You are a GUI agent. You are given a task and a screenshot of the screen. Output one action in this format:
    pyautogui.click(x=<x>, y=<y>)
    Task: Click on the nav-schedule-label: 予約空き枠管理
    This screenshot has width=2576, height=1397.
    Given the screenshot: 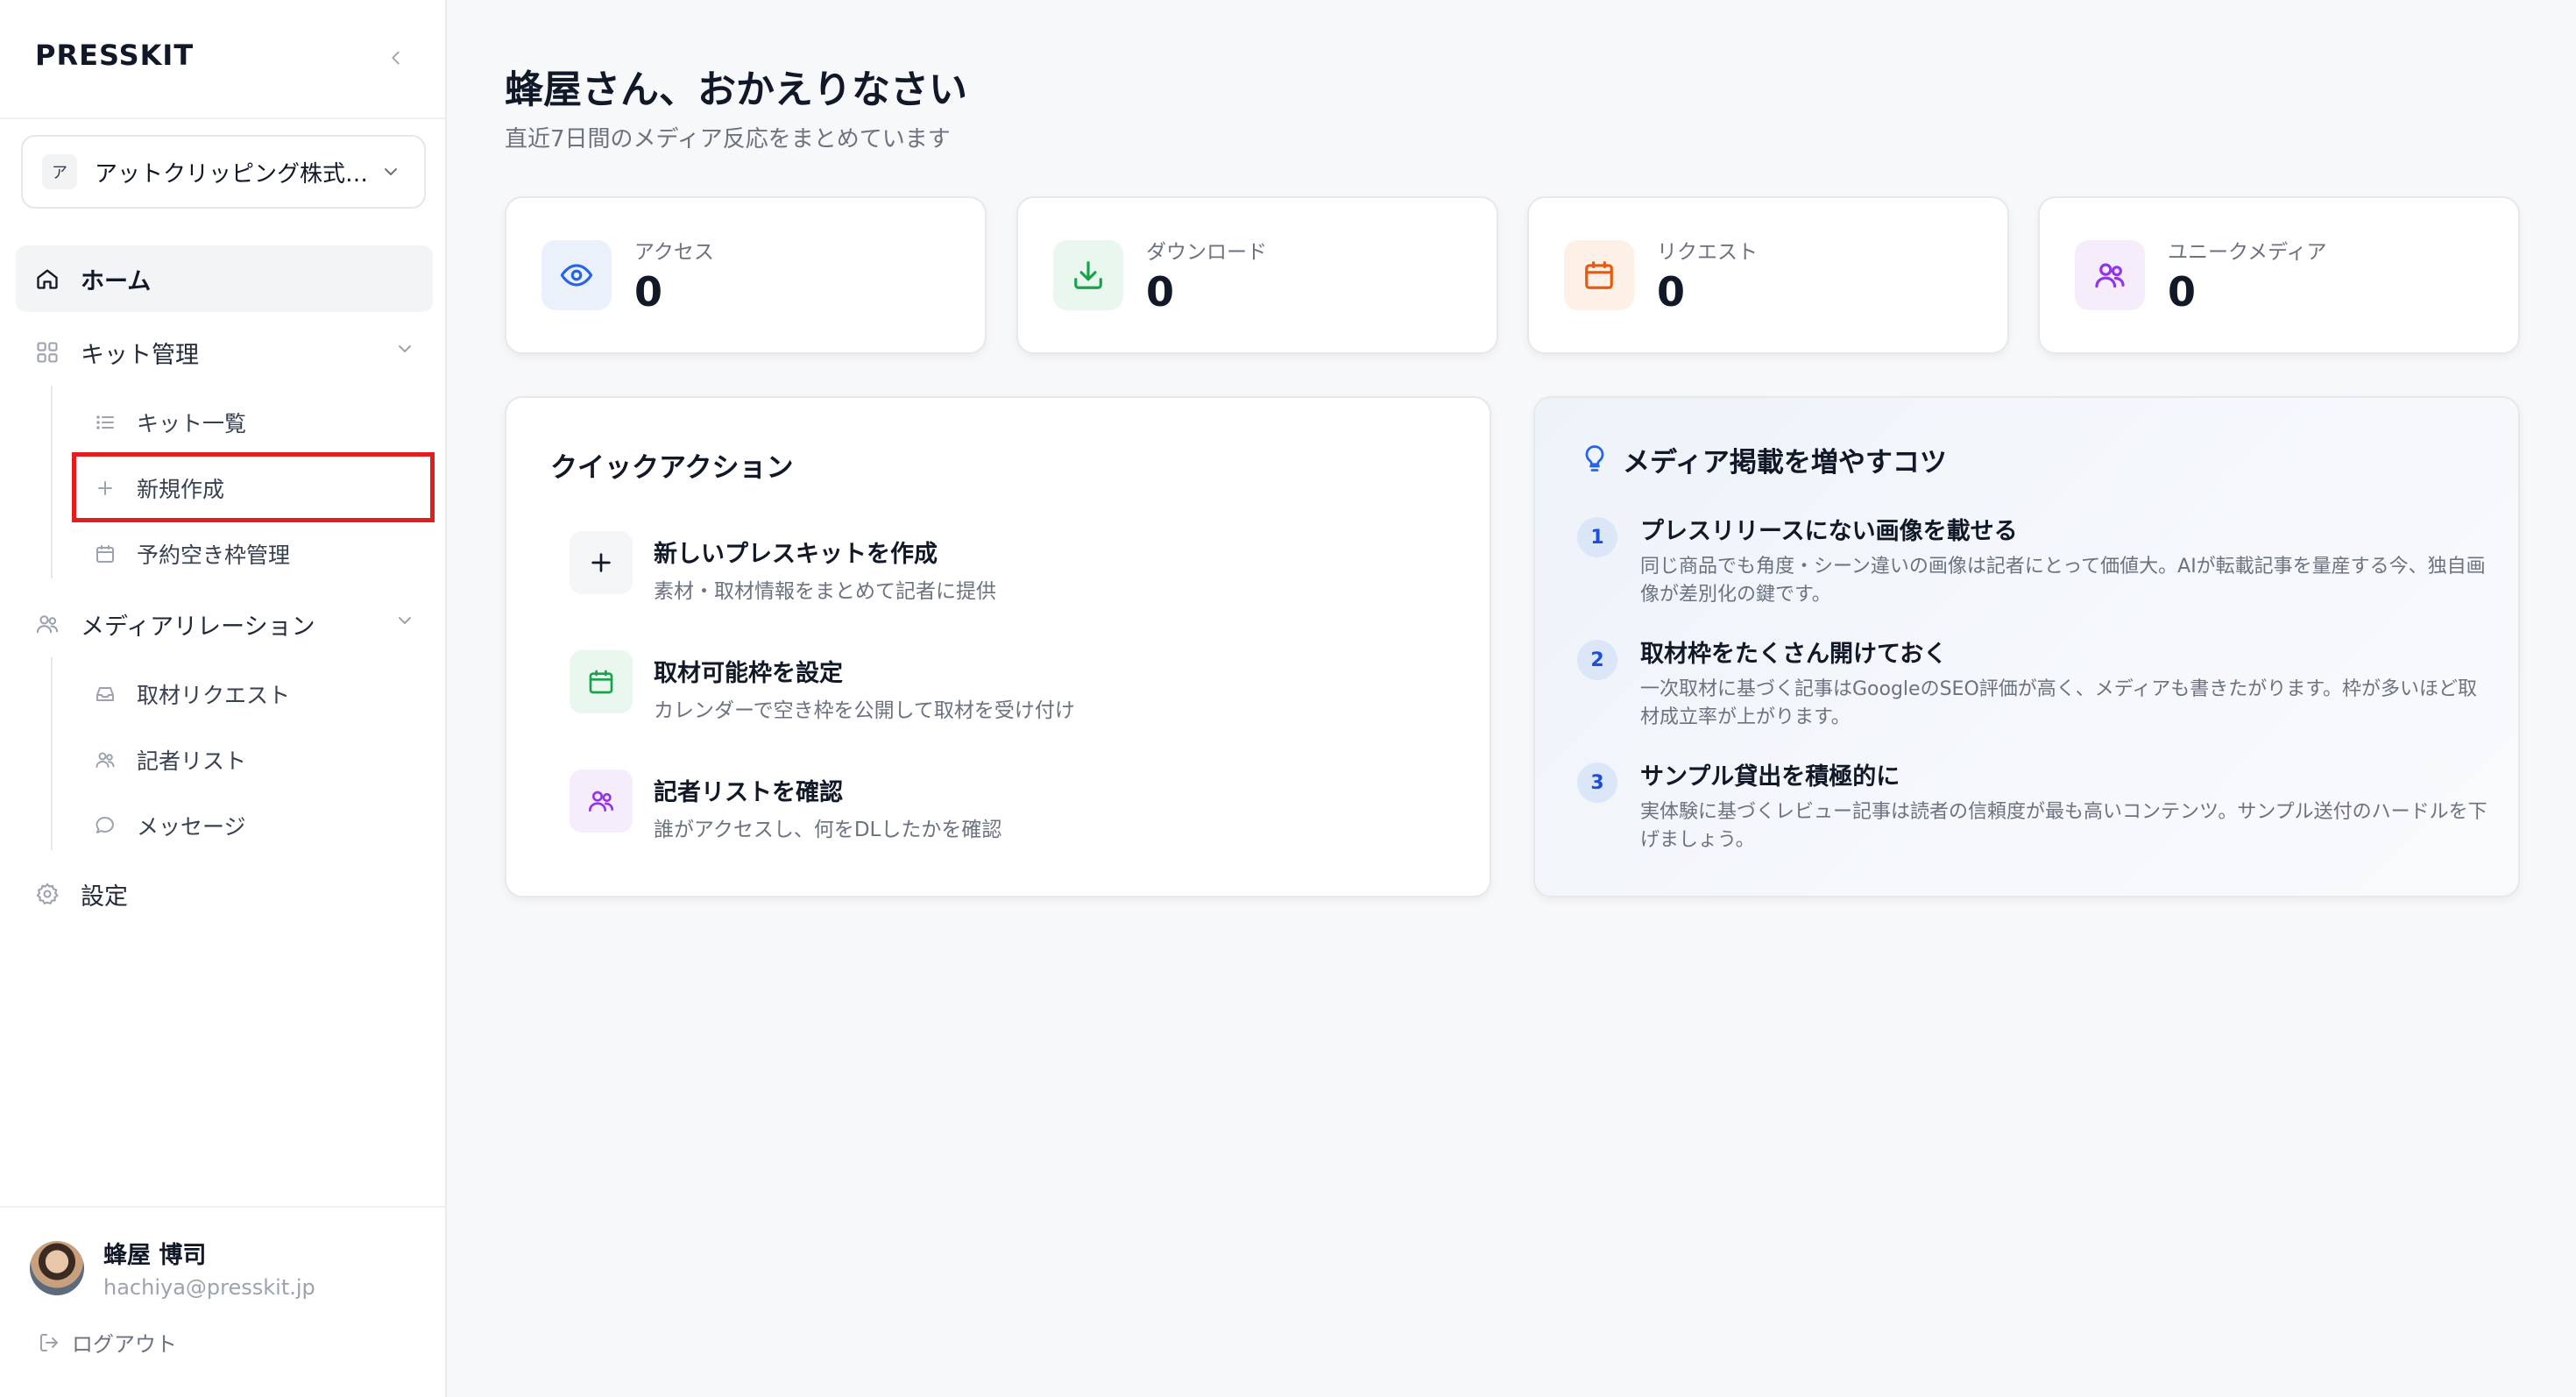 What is the action you would take?
    pyautogui.click(x=214, y=555)
    